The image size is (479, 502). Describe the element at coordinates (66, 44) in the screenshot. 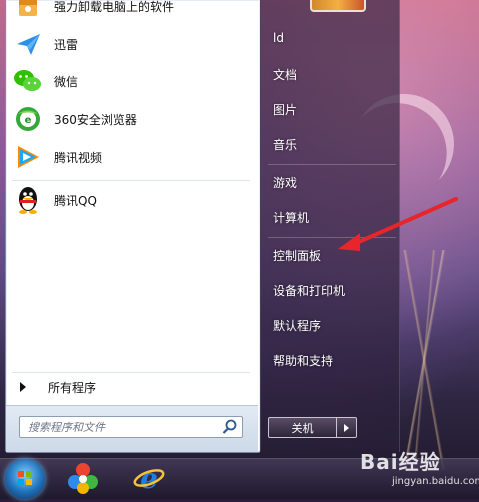

I see `program-label: 迅雷` at that location.